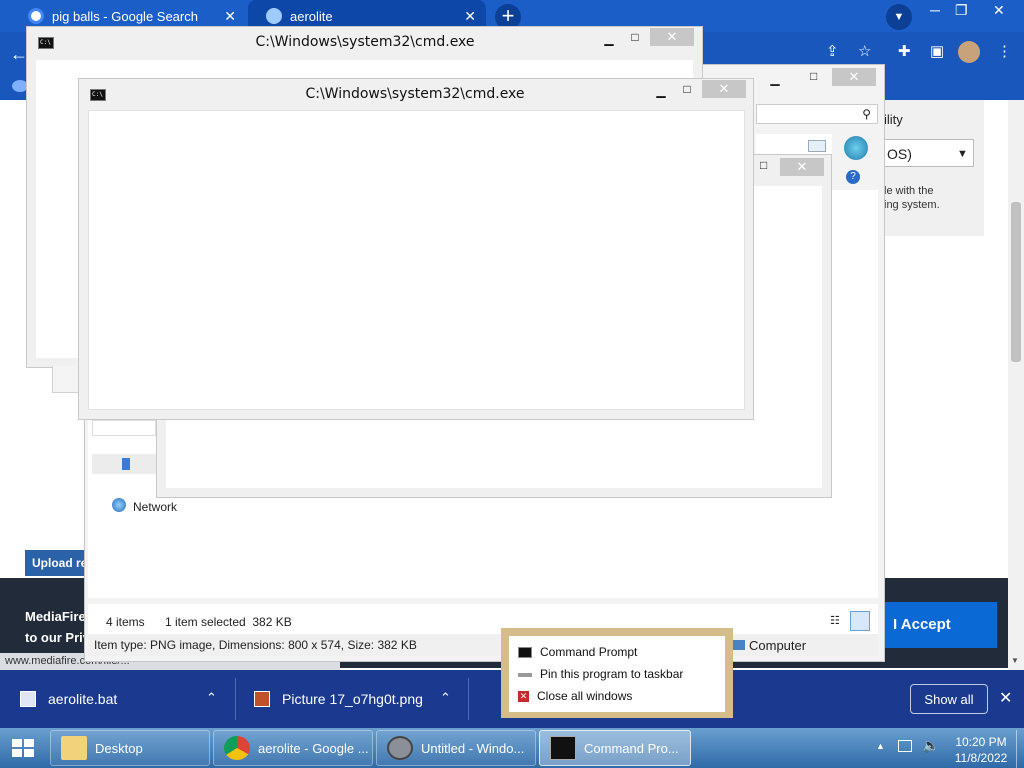 The height and width of the screenshot is (768, 1024). What do you see at coordinates (28, 699) in the screenshot?
I see `bat-file-icon` at bounding box center [28, 699].